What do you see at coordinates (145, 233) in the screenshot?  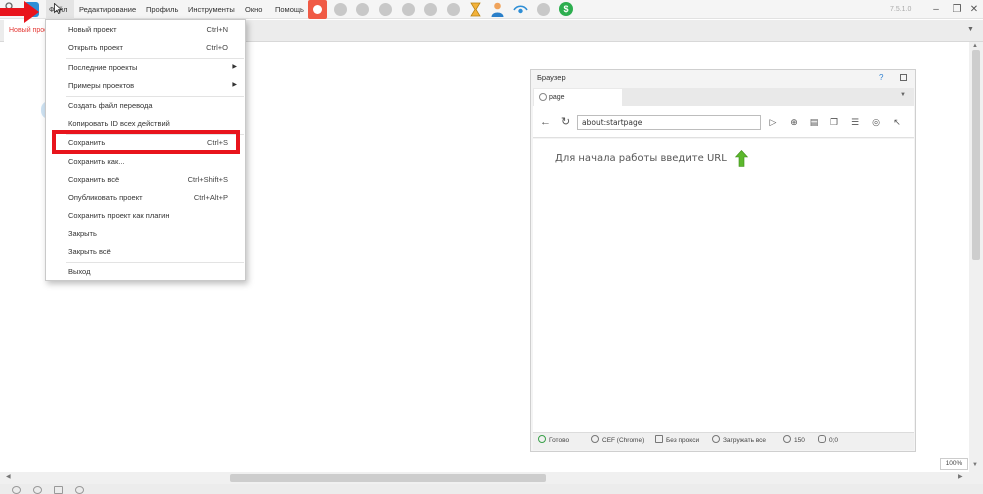 I see `menu-item-close: Закрыть` at bounding box center [145, 233].